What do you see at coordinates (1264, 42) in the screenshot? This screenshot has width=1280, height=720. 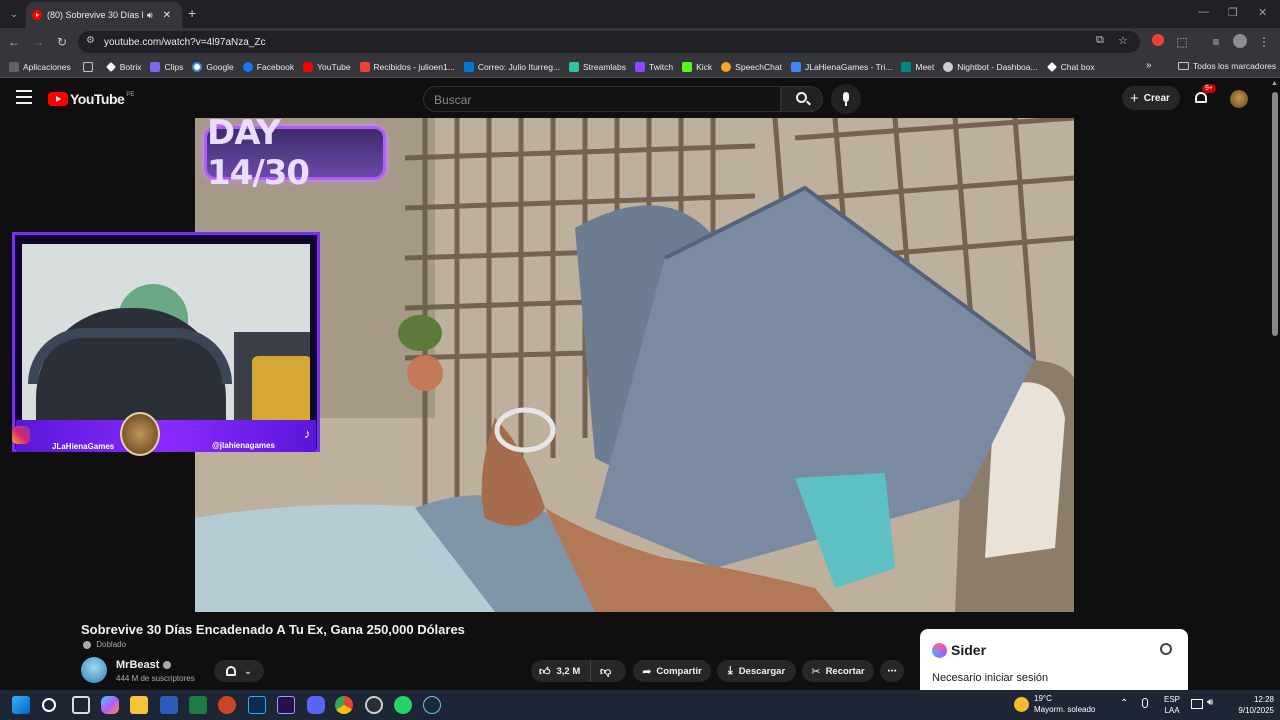 I see `browser-menu-icon: ⋮` at bounding box center [1264, 42].